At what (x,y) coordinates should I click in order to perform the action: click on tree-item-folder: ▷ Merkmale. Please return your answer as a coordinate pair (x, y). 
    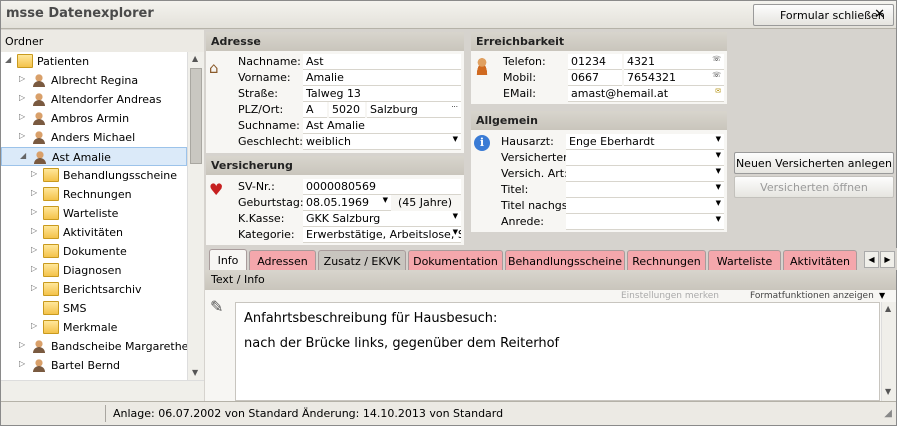
    Looking at the image, I should click on (94, 327).